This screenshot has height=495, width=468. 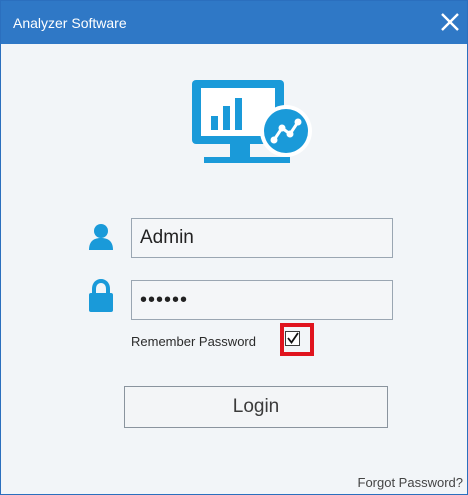 What do you see at coordinates (411, 482) in the screenshot?
I see `forgot-password-link: Forgot Password?` at bounding box center [411, 482].